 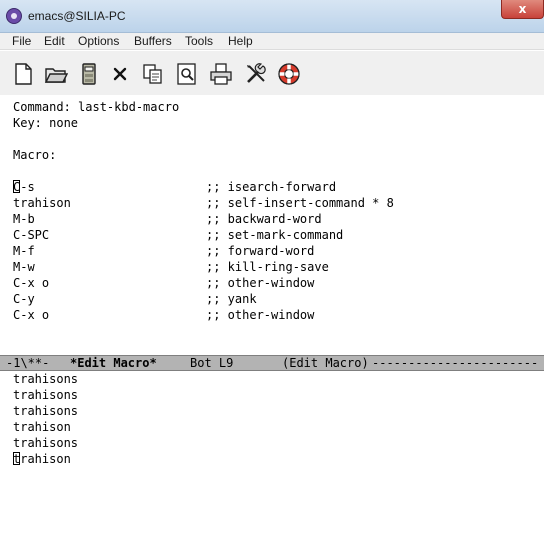 What do you see at coordinates (199, 41) in the screenshot?
I see `menu-tools: Tools` at bounding box center [199, 41].